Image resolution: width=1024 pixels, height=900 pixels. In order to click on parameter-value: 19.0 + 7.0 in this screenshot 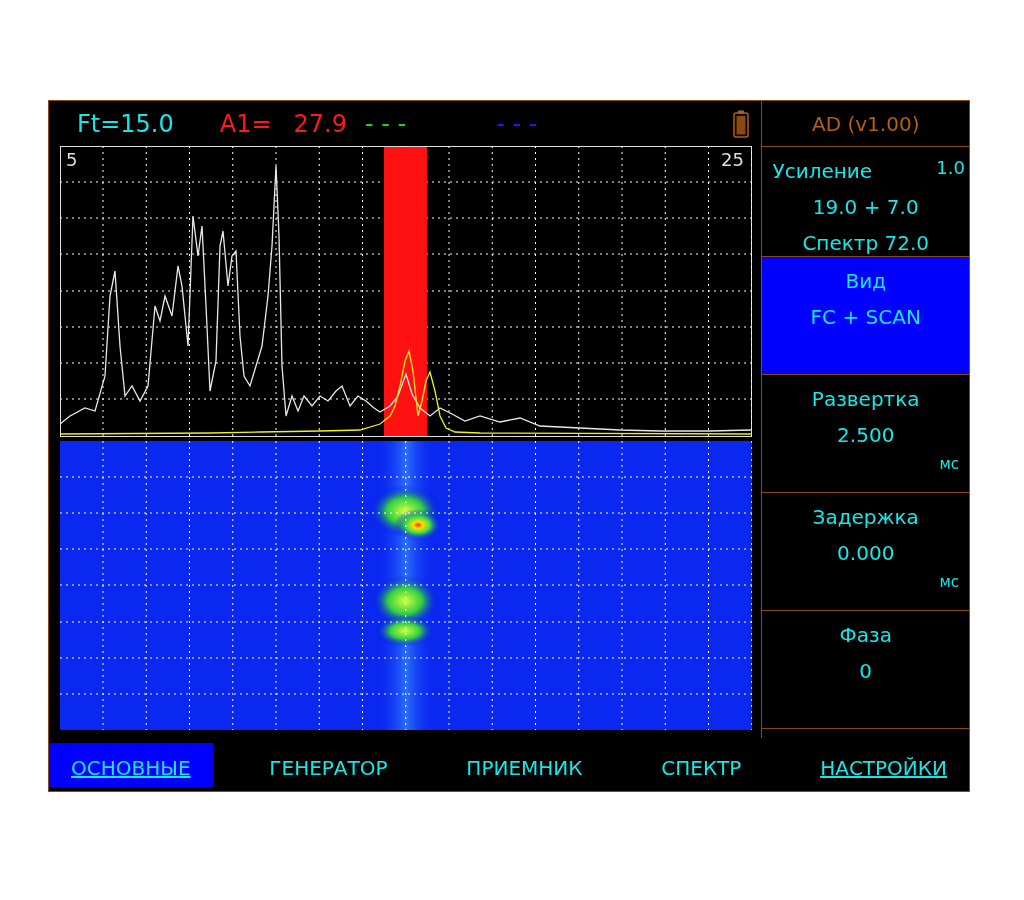, I will do `click(865, 207)`.